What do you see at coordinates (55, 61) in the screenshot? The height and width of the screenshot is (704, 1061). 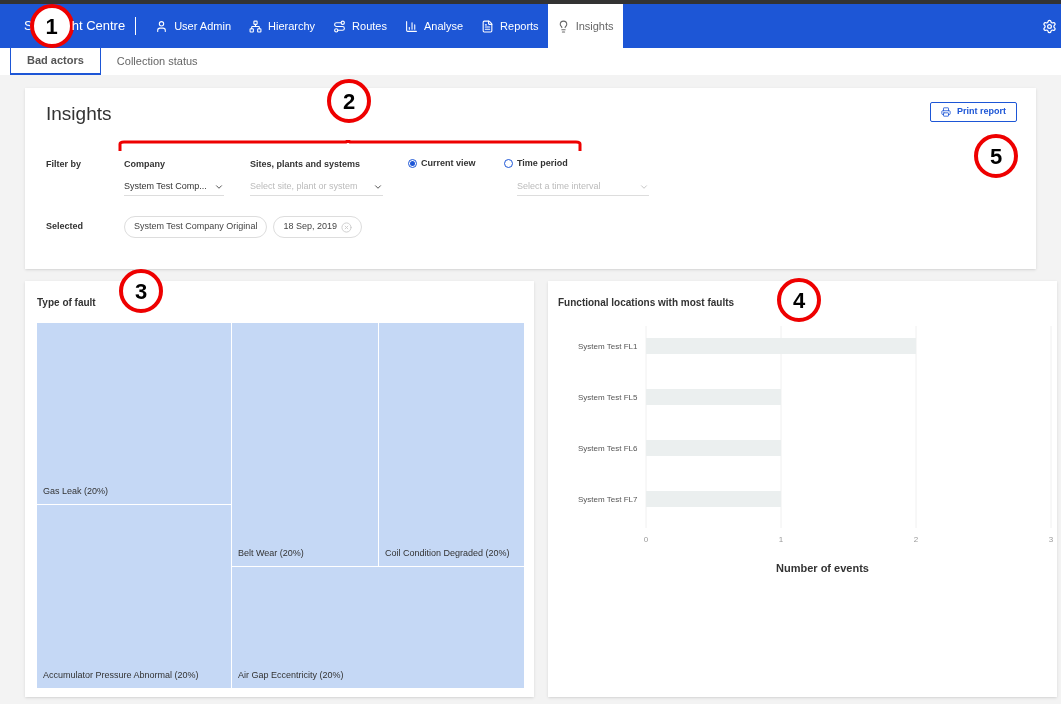 I see `sub-tab: Bad actors` at bounding box center [55, 61].